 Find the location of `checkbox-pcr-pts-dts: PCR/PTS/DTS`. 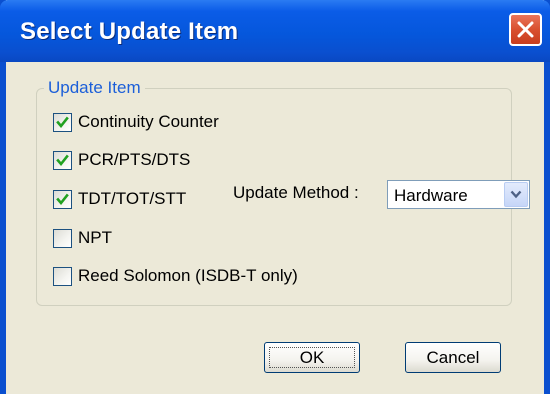

checkbox-pcr-pts-dts: PCR/PTS/DTS is located at coordinates (121, 160).